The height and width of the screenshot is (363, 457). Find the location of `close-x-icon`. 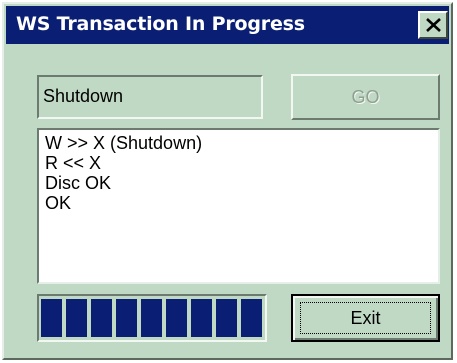

close-x-icon is located at coordinates (433, 25).